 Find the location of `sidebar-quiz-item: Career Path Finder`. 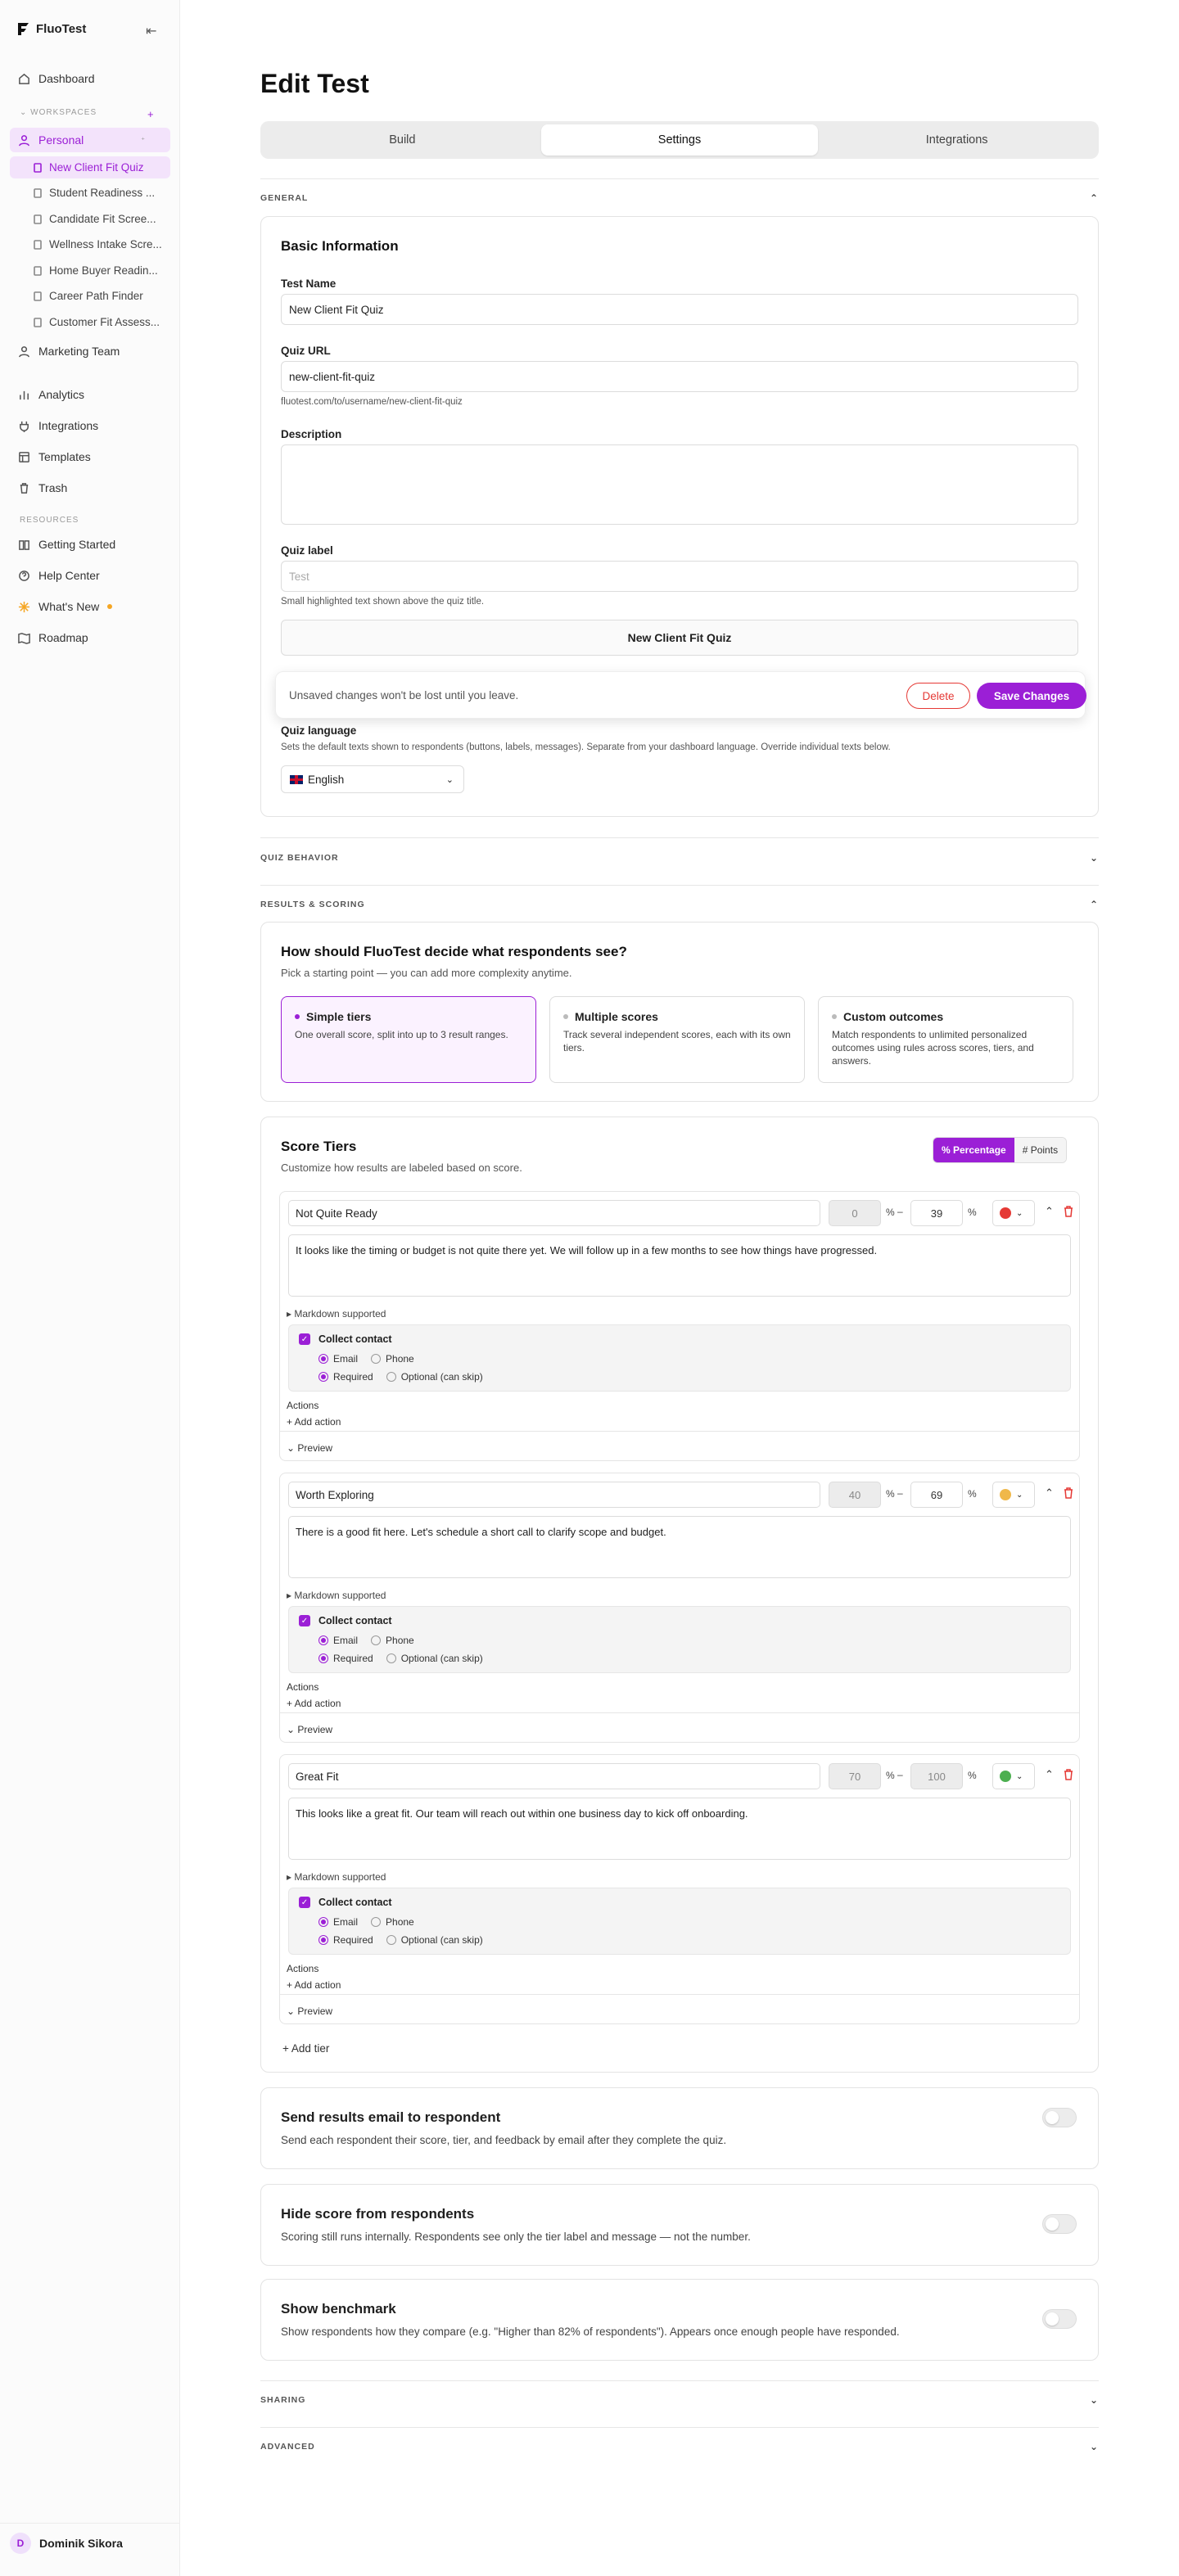

sidebar-quiz-item: Career Path Finder is located at coordinates (90, 296).